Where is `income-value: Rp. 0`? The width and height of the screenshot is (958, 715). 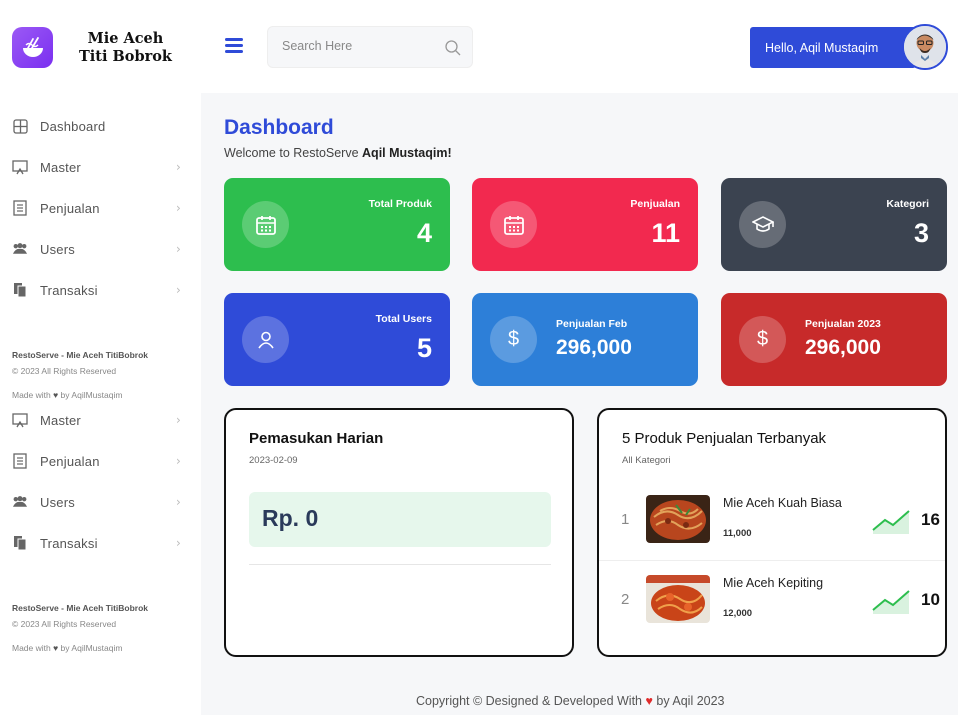 income-value: Rp. 0 is located at coordinates (290, 518).